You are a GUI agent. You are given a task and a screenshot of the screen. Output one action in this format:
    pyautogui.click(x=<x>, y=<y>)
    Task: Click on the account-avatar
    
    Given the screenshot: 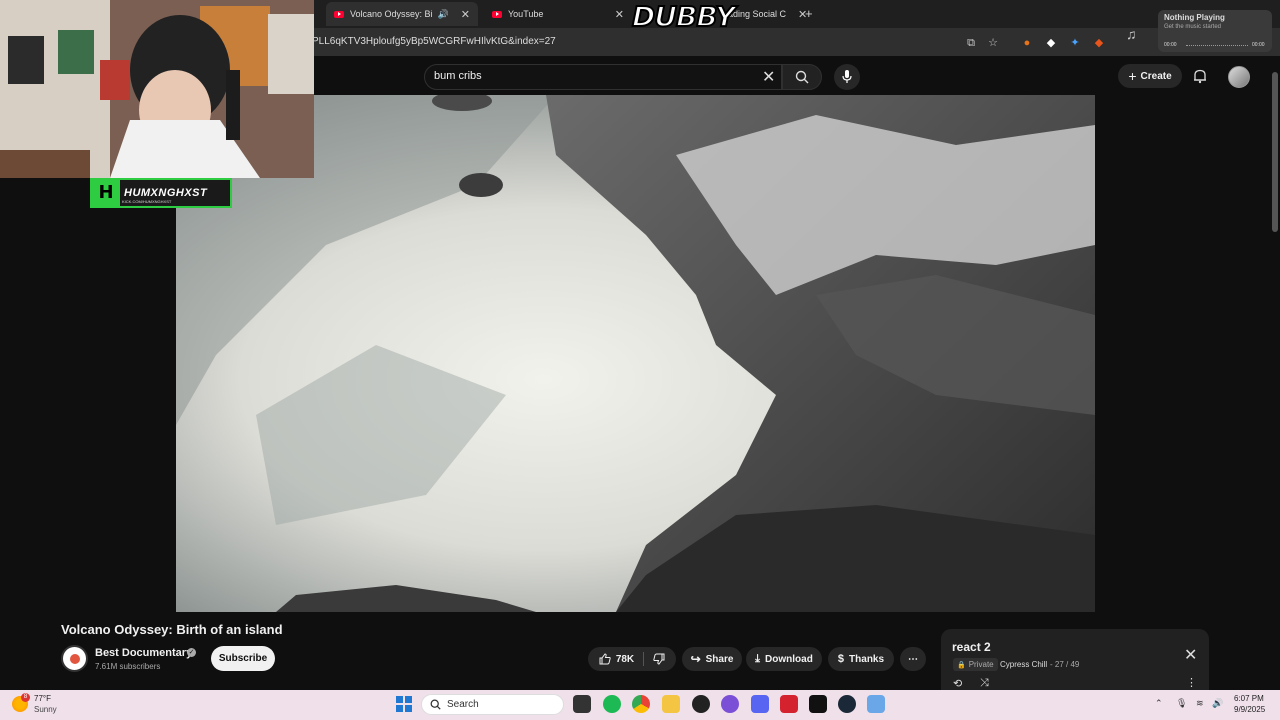 What is the action you would take?
    pyautogui.click(x=1239, y=77)
    